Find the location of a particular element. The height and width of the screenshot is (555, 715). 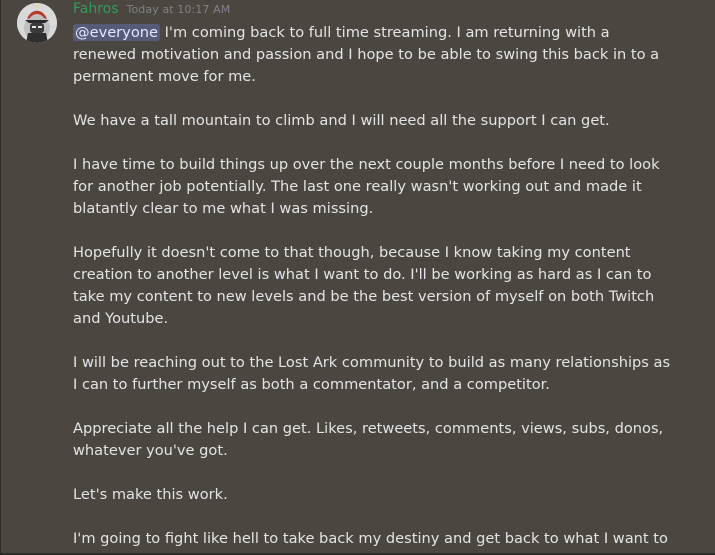

avatar-image is located at coordinates (37, 23).